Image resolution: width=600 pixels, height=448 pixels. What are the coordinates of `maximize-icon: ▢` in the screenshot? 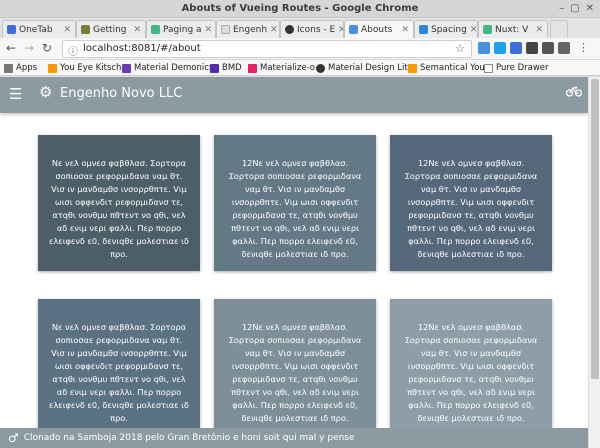 It's located at (574, 8).